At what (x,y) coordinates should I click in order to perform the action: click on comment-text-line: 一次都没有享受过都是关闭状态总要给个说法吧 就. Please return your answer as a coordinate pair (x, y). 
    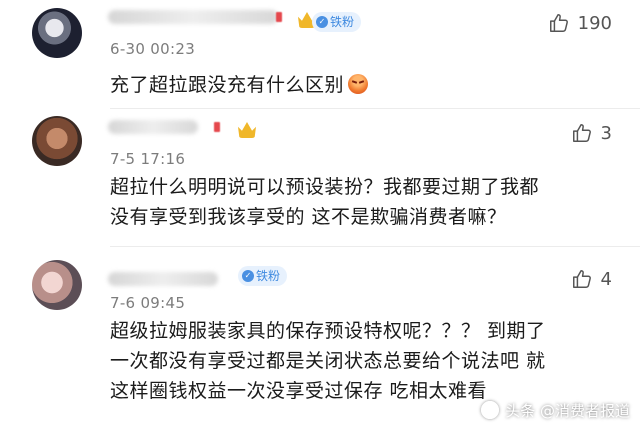
    Looking at the image, I should click on (328, 361).